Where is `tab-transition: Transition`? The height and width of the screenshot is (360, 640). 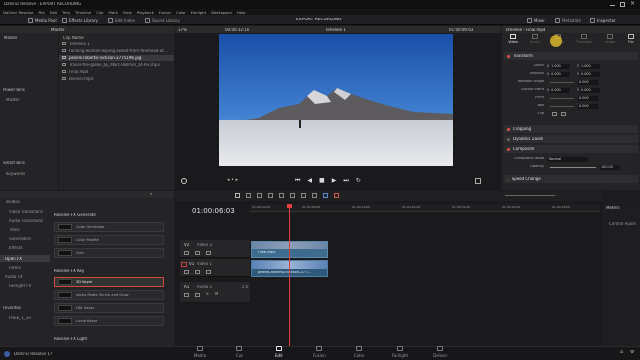 tab-transition: Transition is located at coordinates (584, 41).